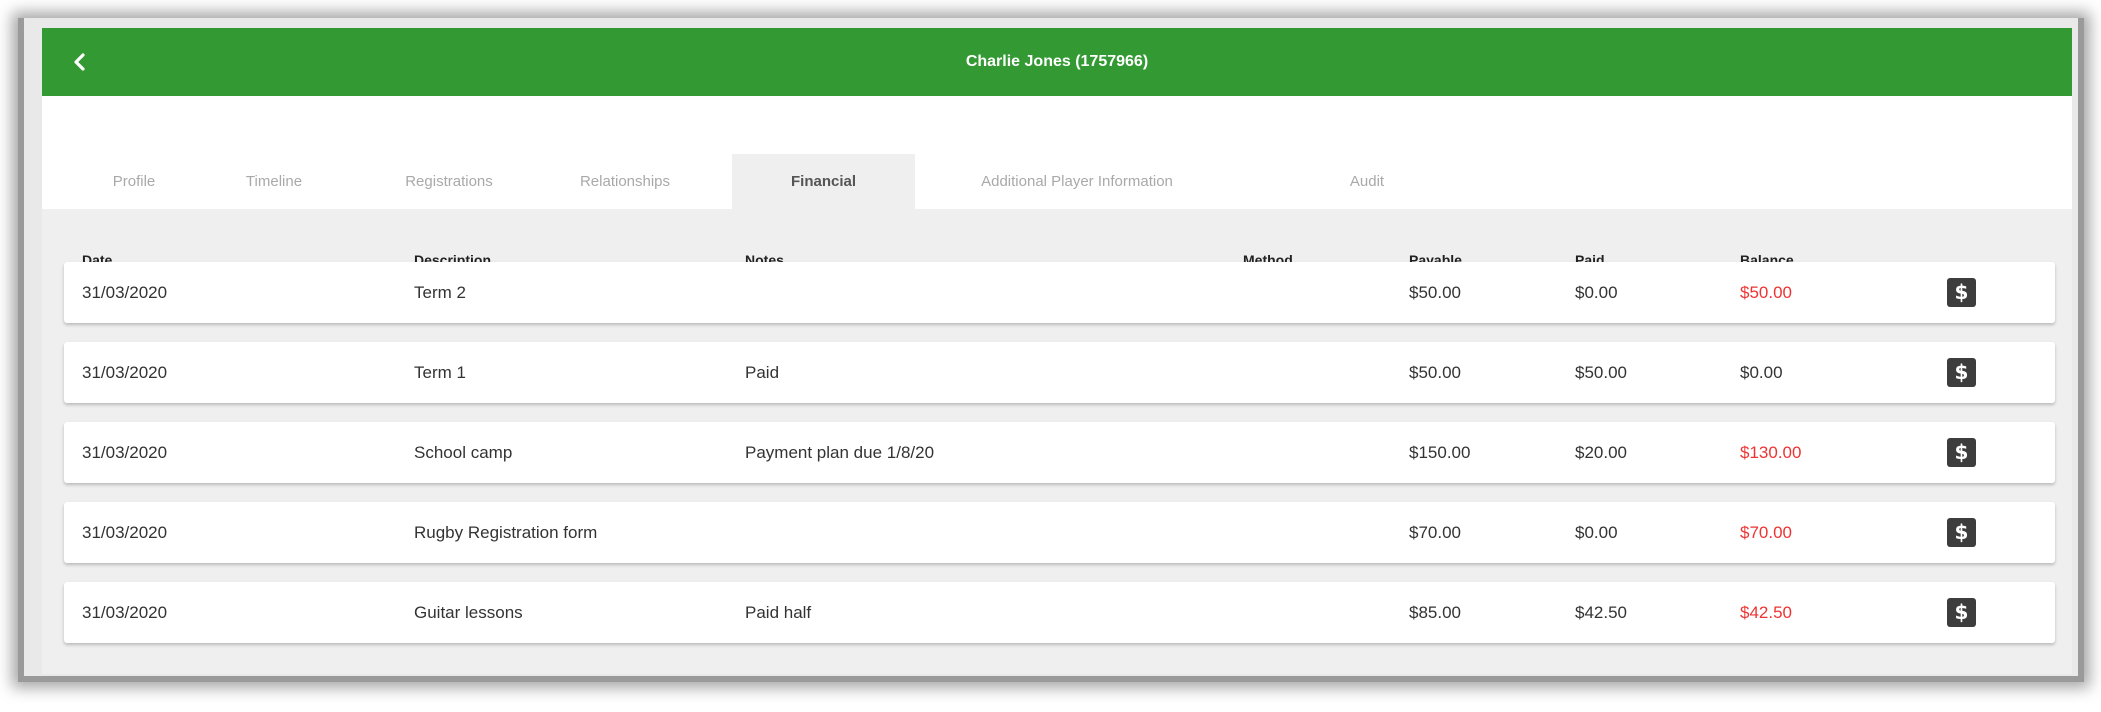  I want to click on cell-balance: $0.00, so click(1761, 372).